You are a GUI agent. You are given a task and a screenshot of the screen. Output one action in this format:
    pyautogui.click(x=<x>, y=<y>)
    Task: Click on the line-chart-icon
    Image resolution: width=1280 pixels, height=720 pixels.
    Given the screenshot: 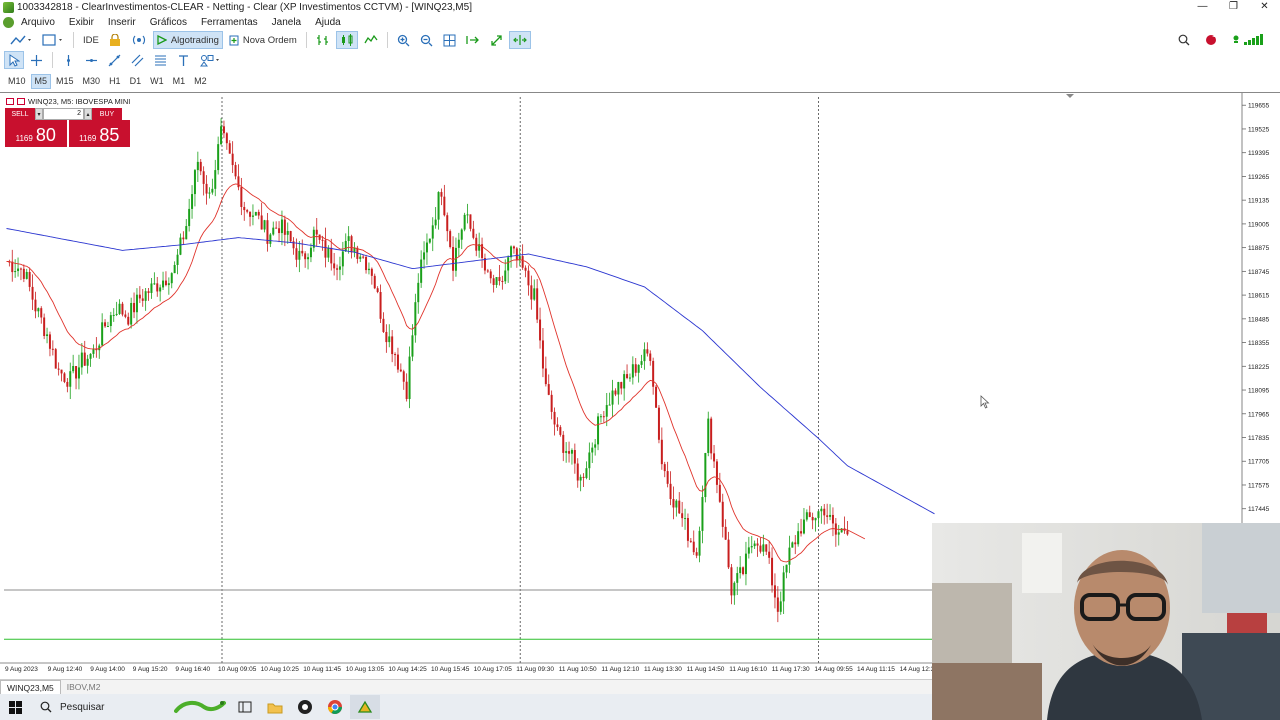 What is the action you would take?
    pyautogui.click(x=371, y=40)
    